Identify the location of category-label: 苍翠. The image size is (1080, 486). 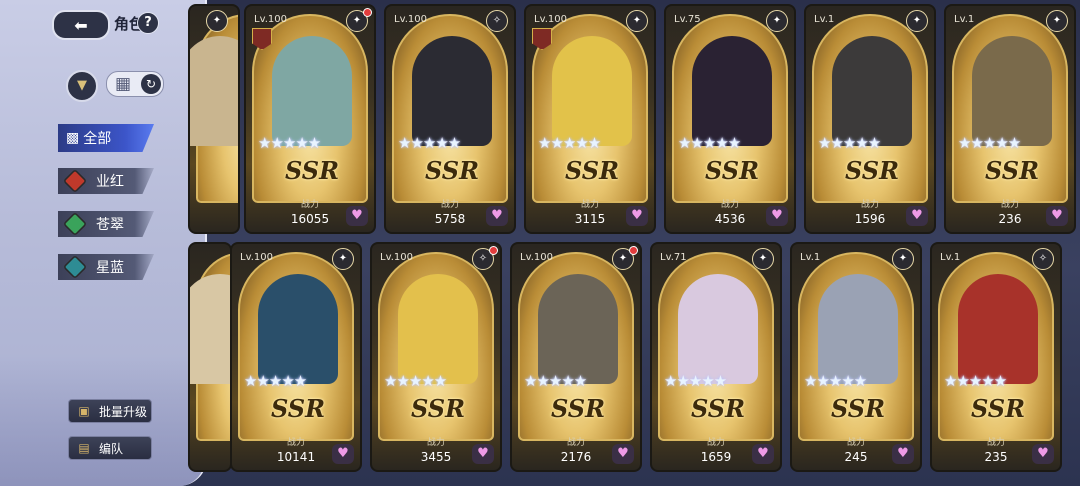
(110, 225).